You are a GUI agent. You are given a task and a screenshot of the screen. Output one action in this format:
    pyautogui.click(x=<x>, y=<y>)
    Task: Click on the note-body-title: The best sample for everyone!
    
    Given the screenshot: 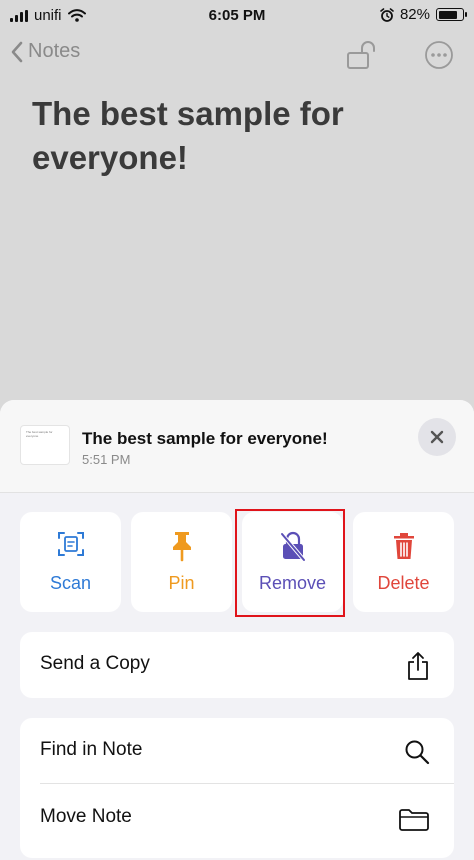 What is the action you would take?
    pyautogui.click(x=242, y=136)
    